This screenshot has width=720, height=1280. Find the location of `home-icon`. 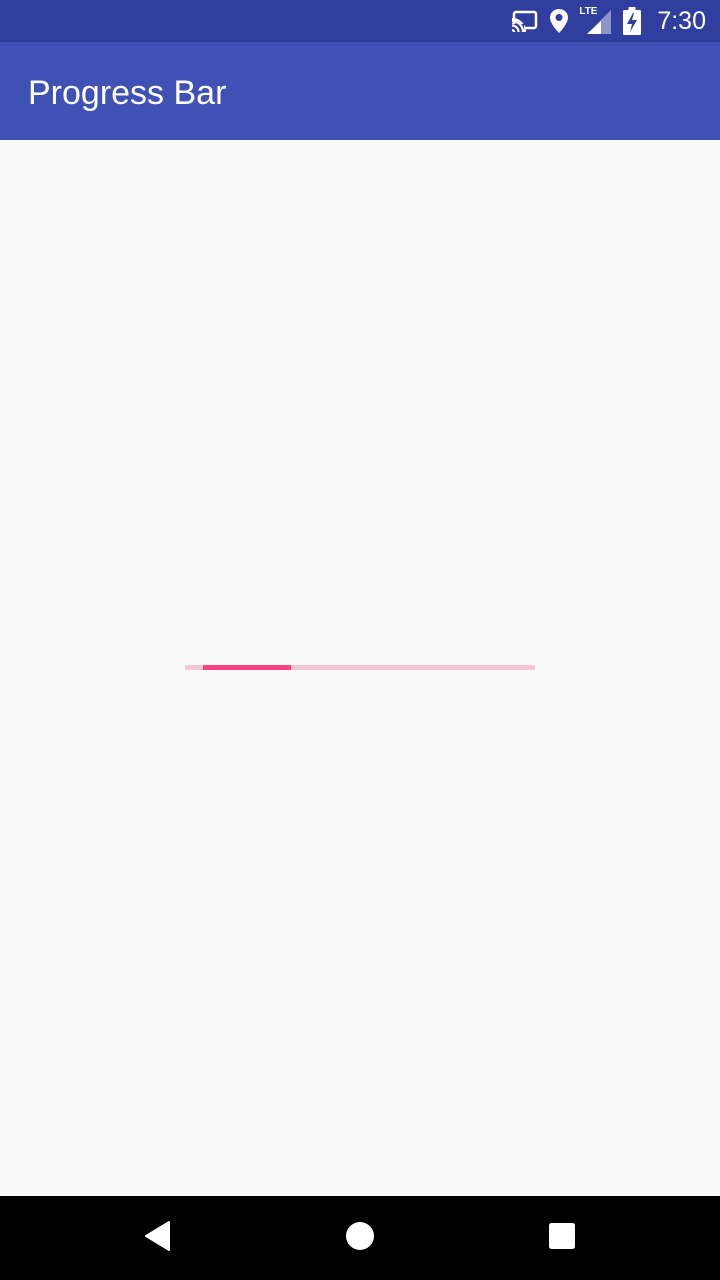

home-icon is located at coordinates (360, 1238).